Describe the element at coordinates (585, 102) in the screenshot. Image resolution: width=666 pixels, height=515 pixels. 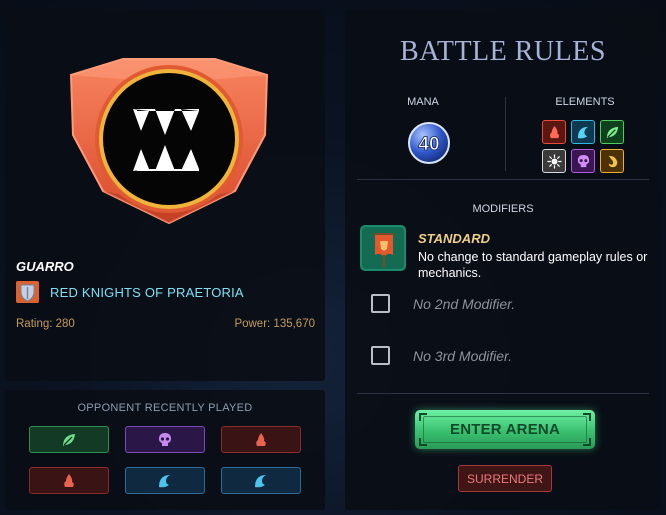
I see `elements-label: ELEMENTS` at that location.